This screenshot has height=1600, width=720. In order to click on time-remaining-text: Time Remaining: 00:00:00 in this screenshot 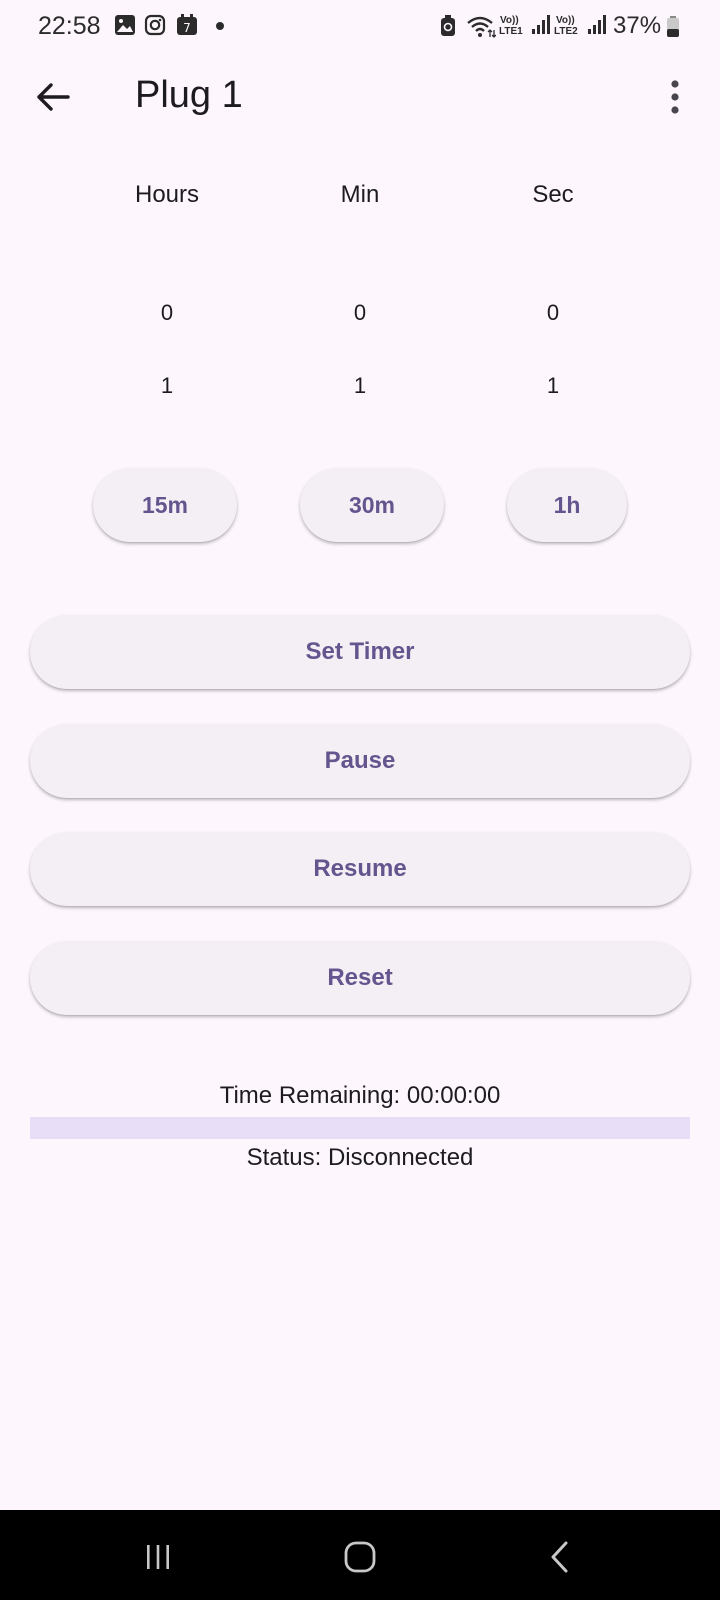, I will do `click(360, 1095)`.